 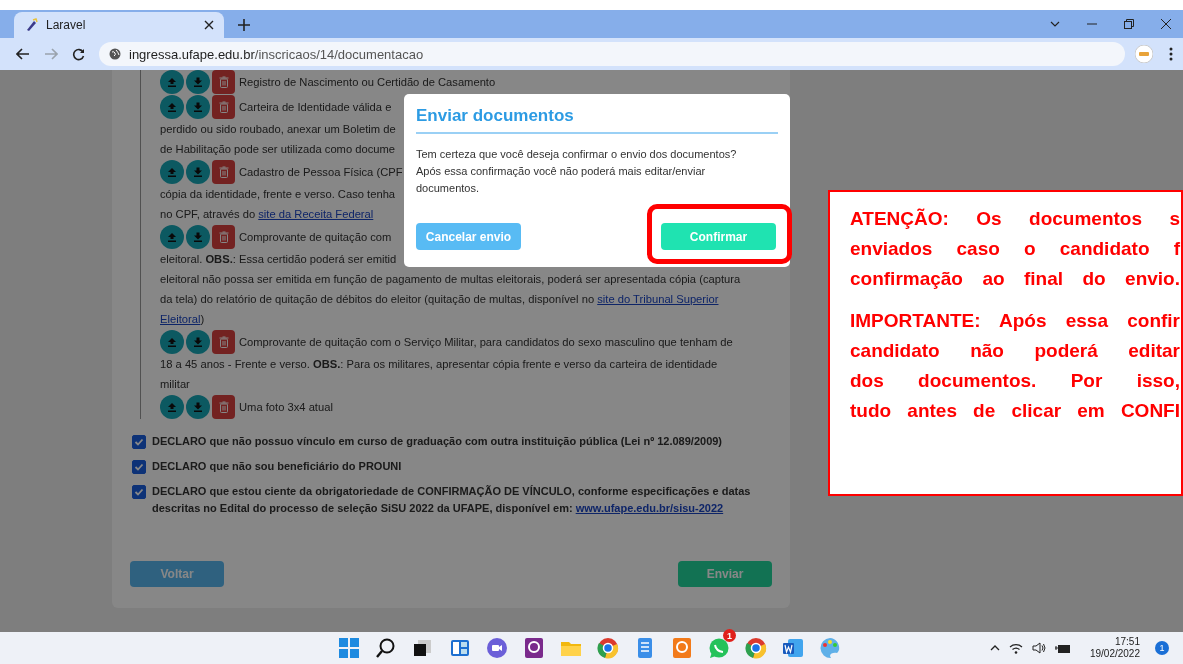 I want to click on clock-date: 19/02/2022, so click(x=1114, y=654).